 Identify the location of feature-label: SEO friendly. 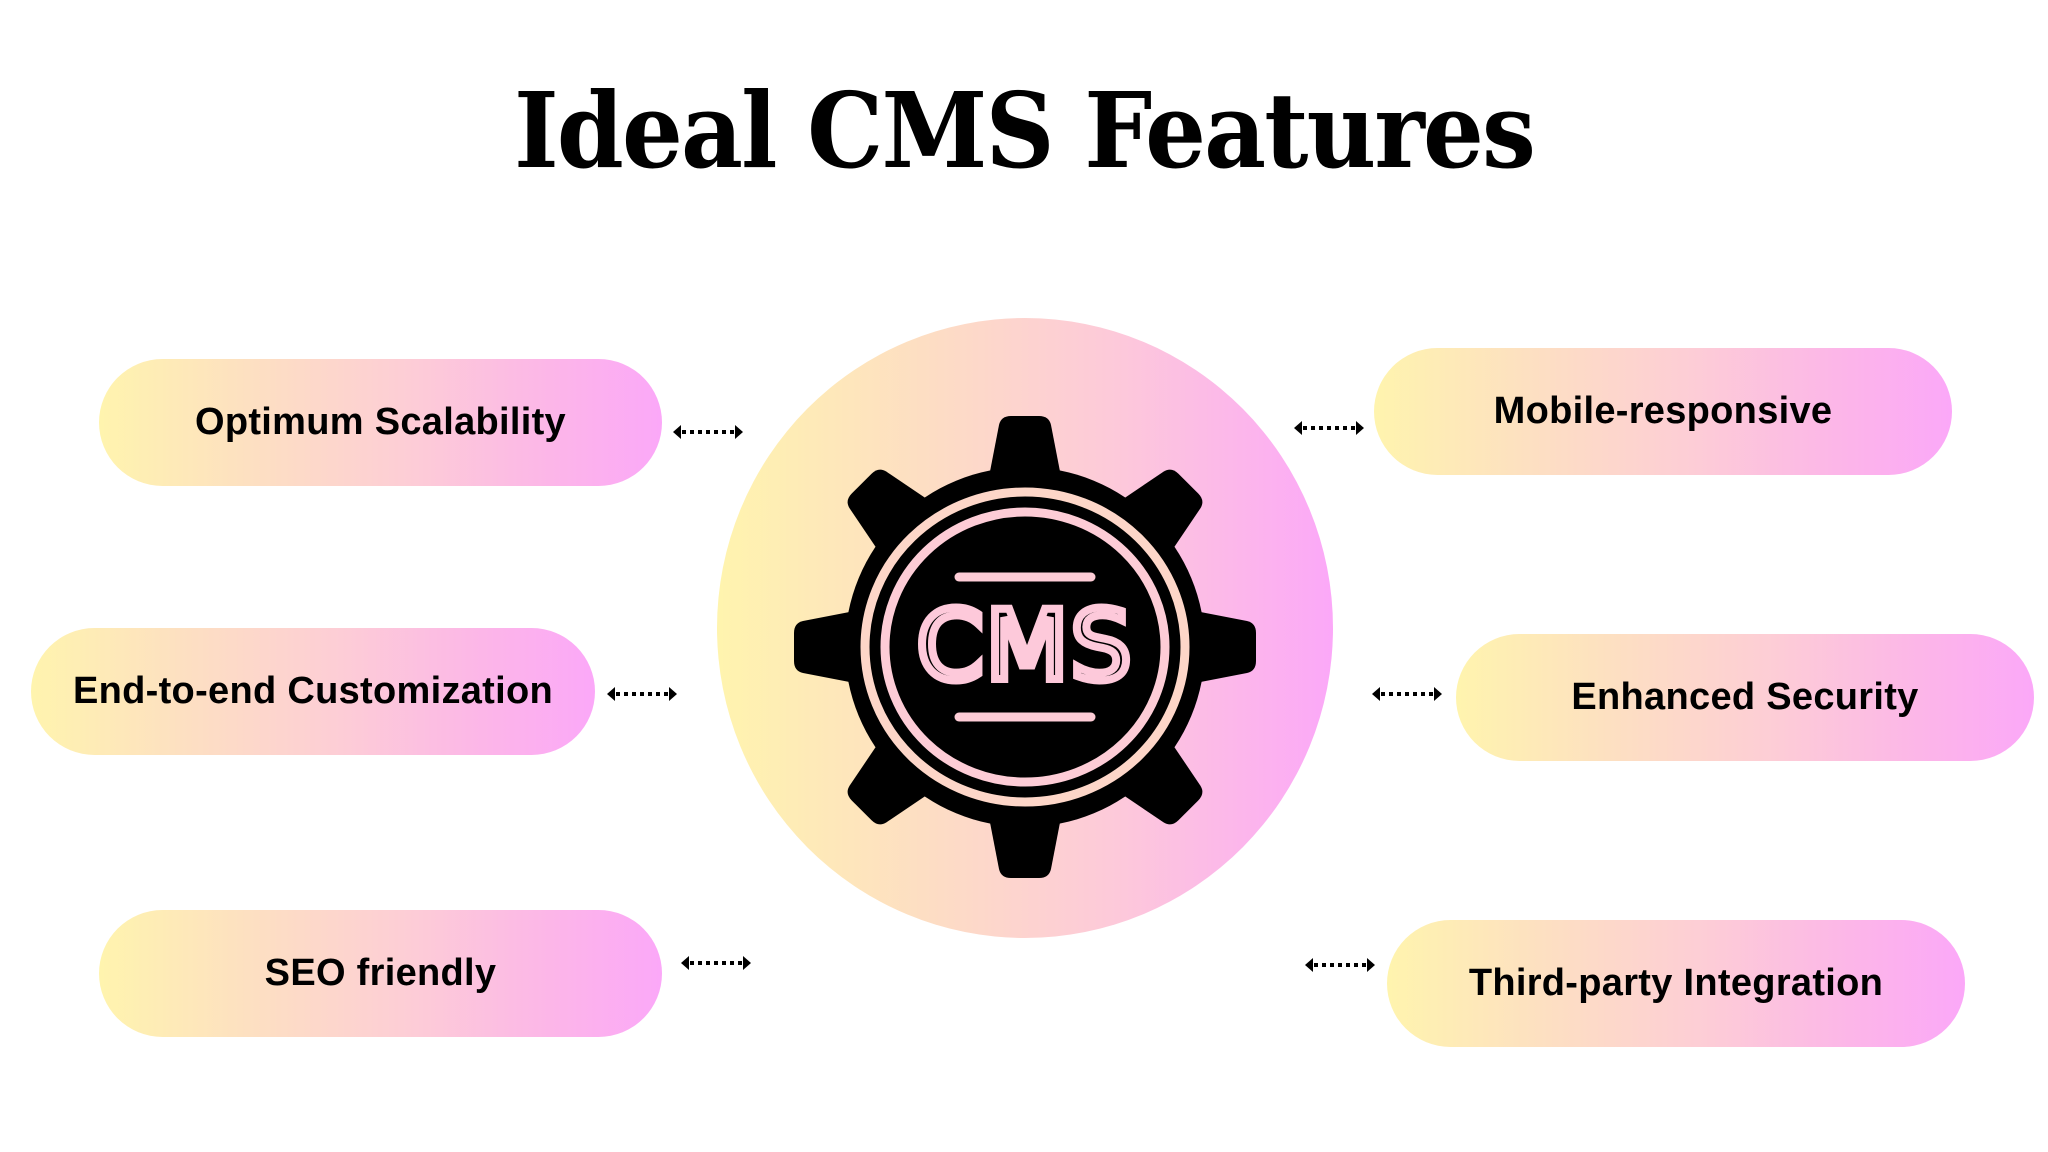
(380, 973).